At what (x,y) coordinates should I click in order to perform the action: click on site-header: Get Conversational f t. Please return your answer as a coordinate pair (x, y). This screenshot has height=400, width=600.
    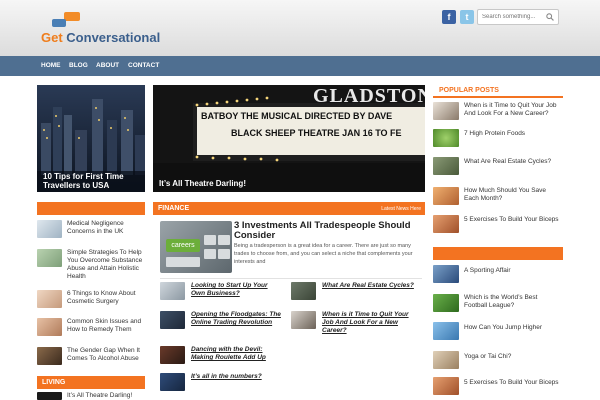
    Looking at the image, I should click on (300, 28).